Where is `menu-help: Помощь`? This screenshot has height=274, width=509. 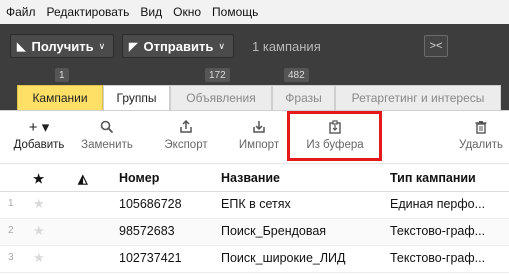 menu-help: Помощь is located at coordinates (235, 12).